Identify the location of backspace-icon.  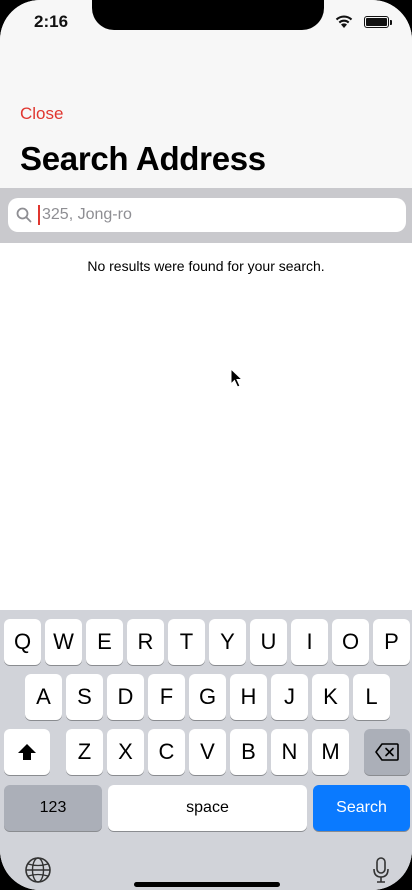
(387, 752).